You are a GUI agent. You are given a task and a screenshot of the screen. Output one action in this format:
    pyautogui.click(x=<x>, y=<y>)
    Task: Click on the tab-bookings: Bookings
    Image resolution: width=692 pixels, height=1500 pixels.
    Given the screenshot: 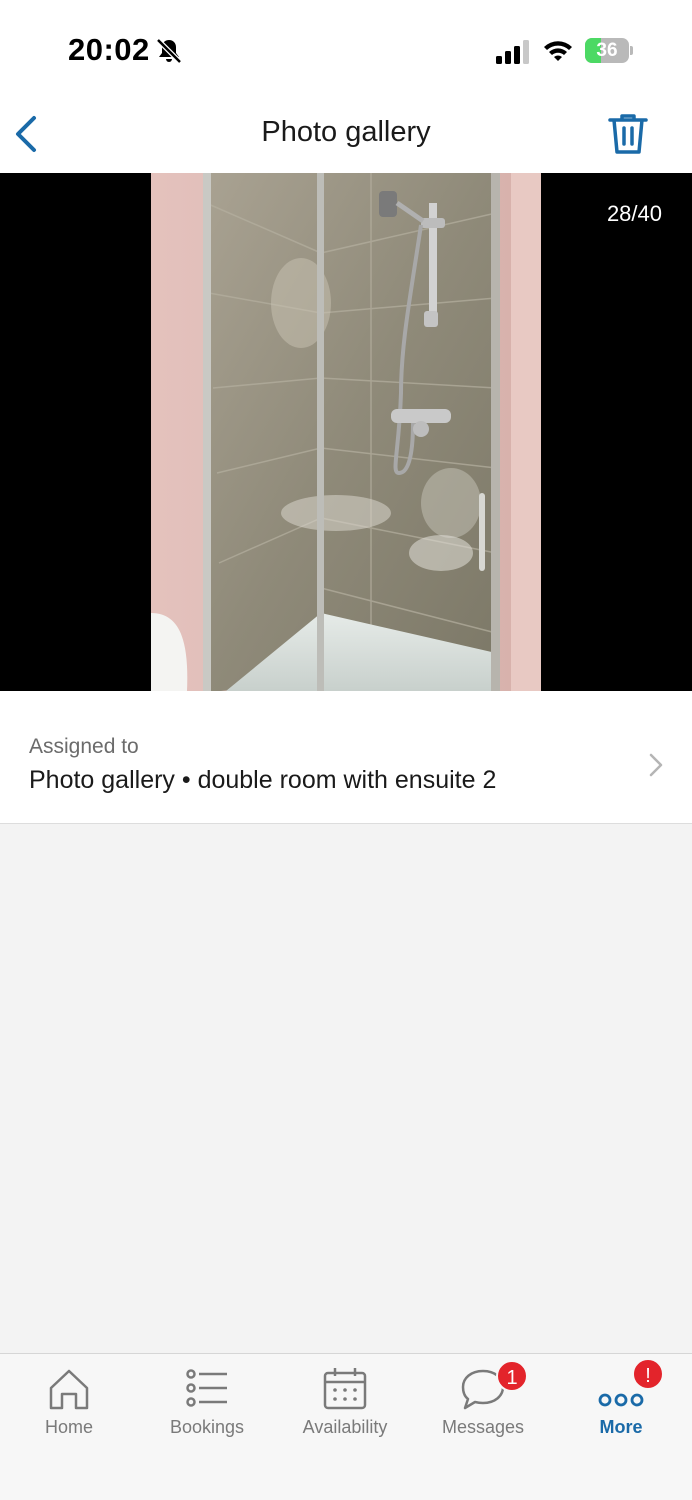 What is the action you would take?
    pyautogui.click(x=207, y=1404)
    